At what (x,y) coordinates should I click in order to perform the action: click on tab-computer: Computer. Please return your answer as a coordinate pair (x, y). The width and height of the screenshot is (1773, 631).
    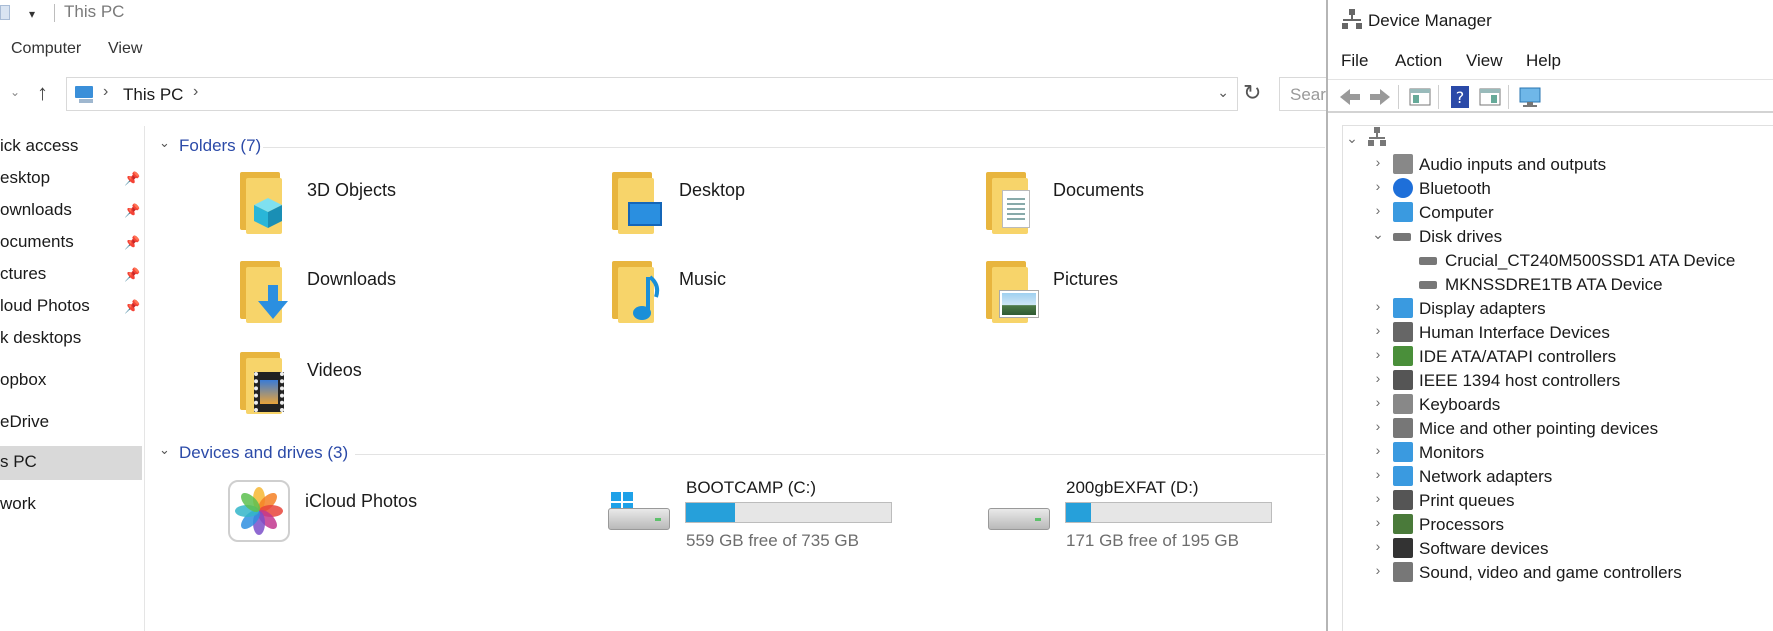
    Looking at the image, I should click on (46, 49).